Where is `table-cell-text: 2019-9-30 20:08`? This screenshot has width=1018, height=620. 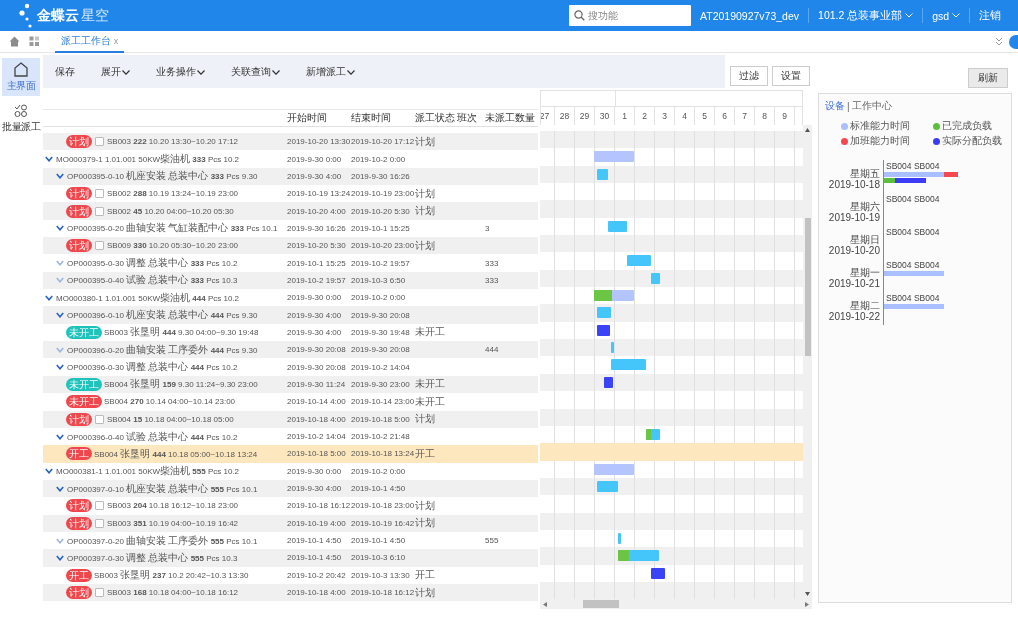
table-cell-text: 2019-9-30 20:08 is located at coordinates (381, 315).